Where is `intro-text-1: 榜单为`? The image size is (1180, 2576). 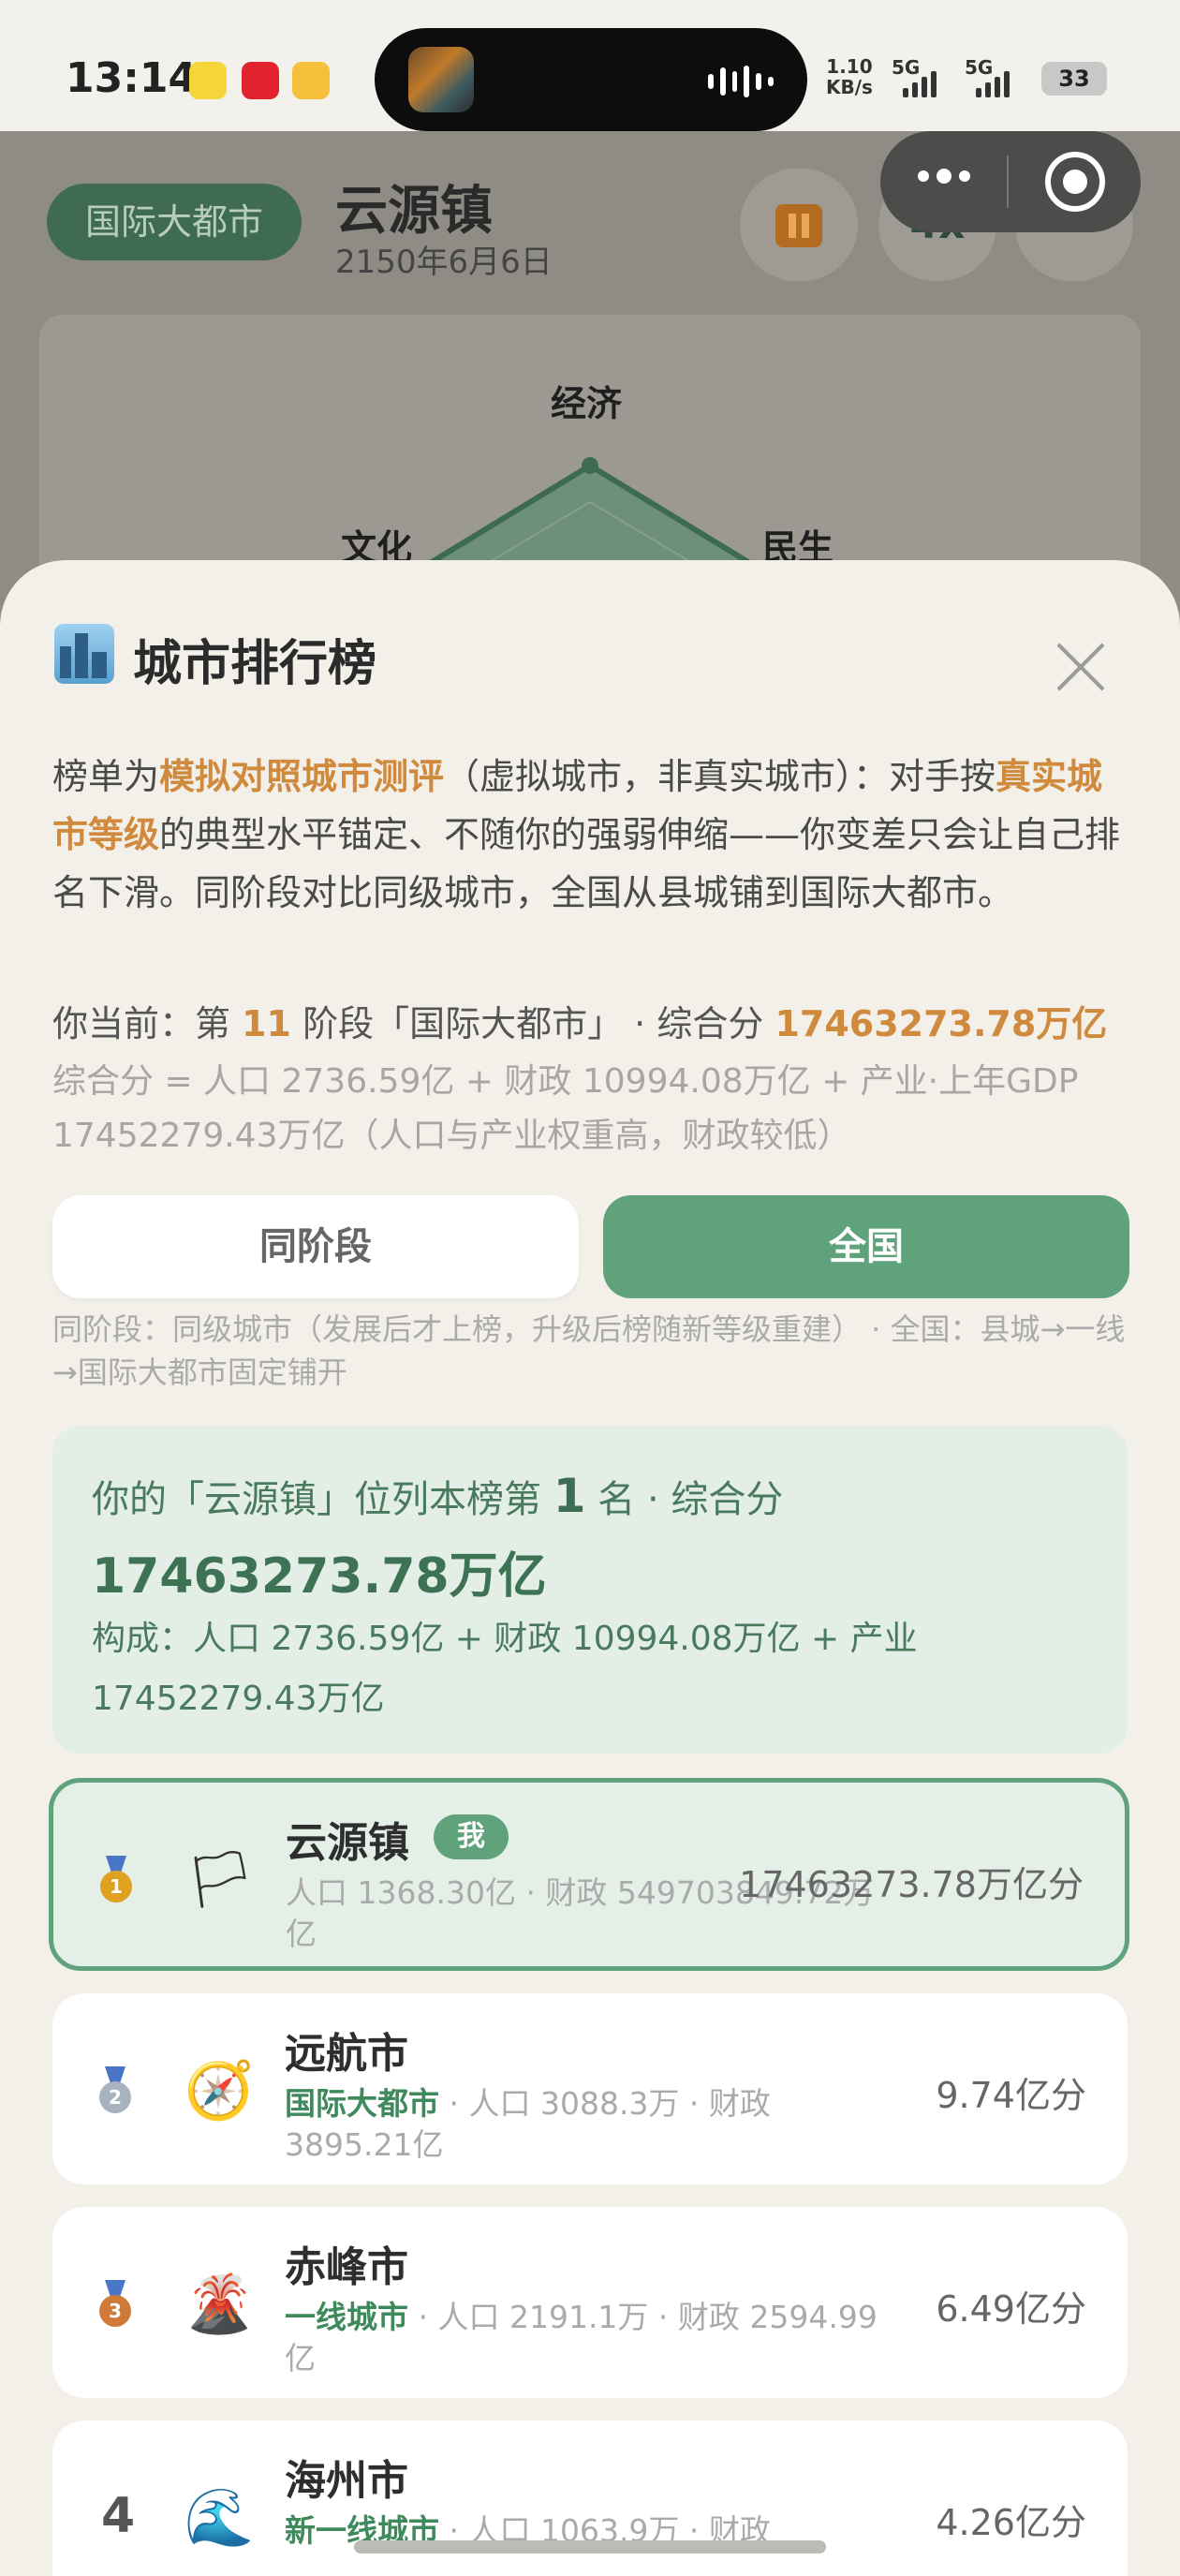 intro-text-1: 榜单为 is located at coordinates (106, 776).